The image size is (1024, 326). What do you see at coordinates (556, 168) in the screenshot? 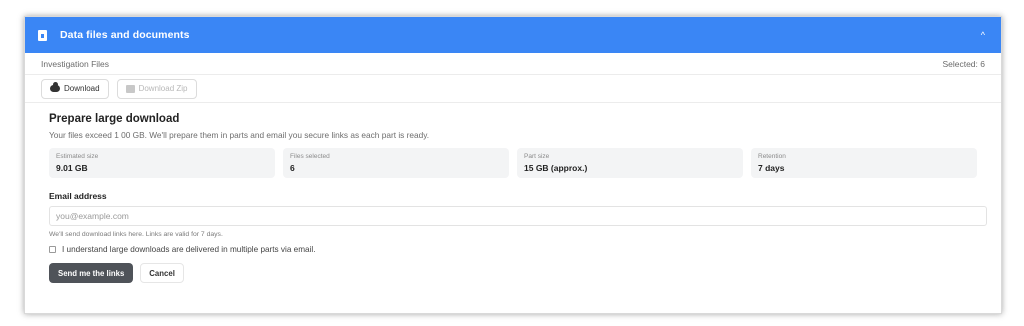
I see `stat-value: 15 GB (approx.)` at bounding box center [556, 168].